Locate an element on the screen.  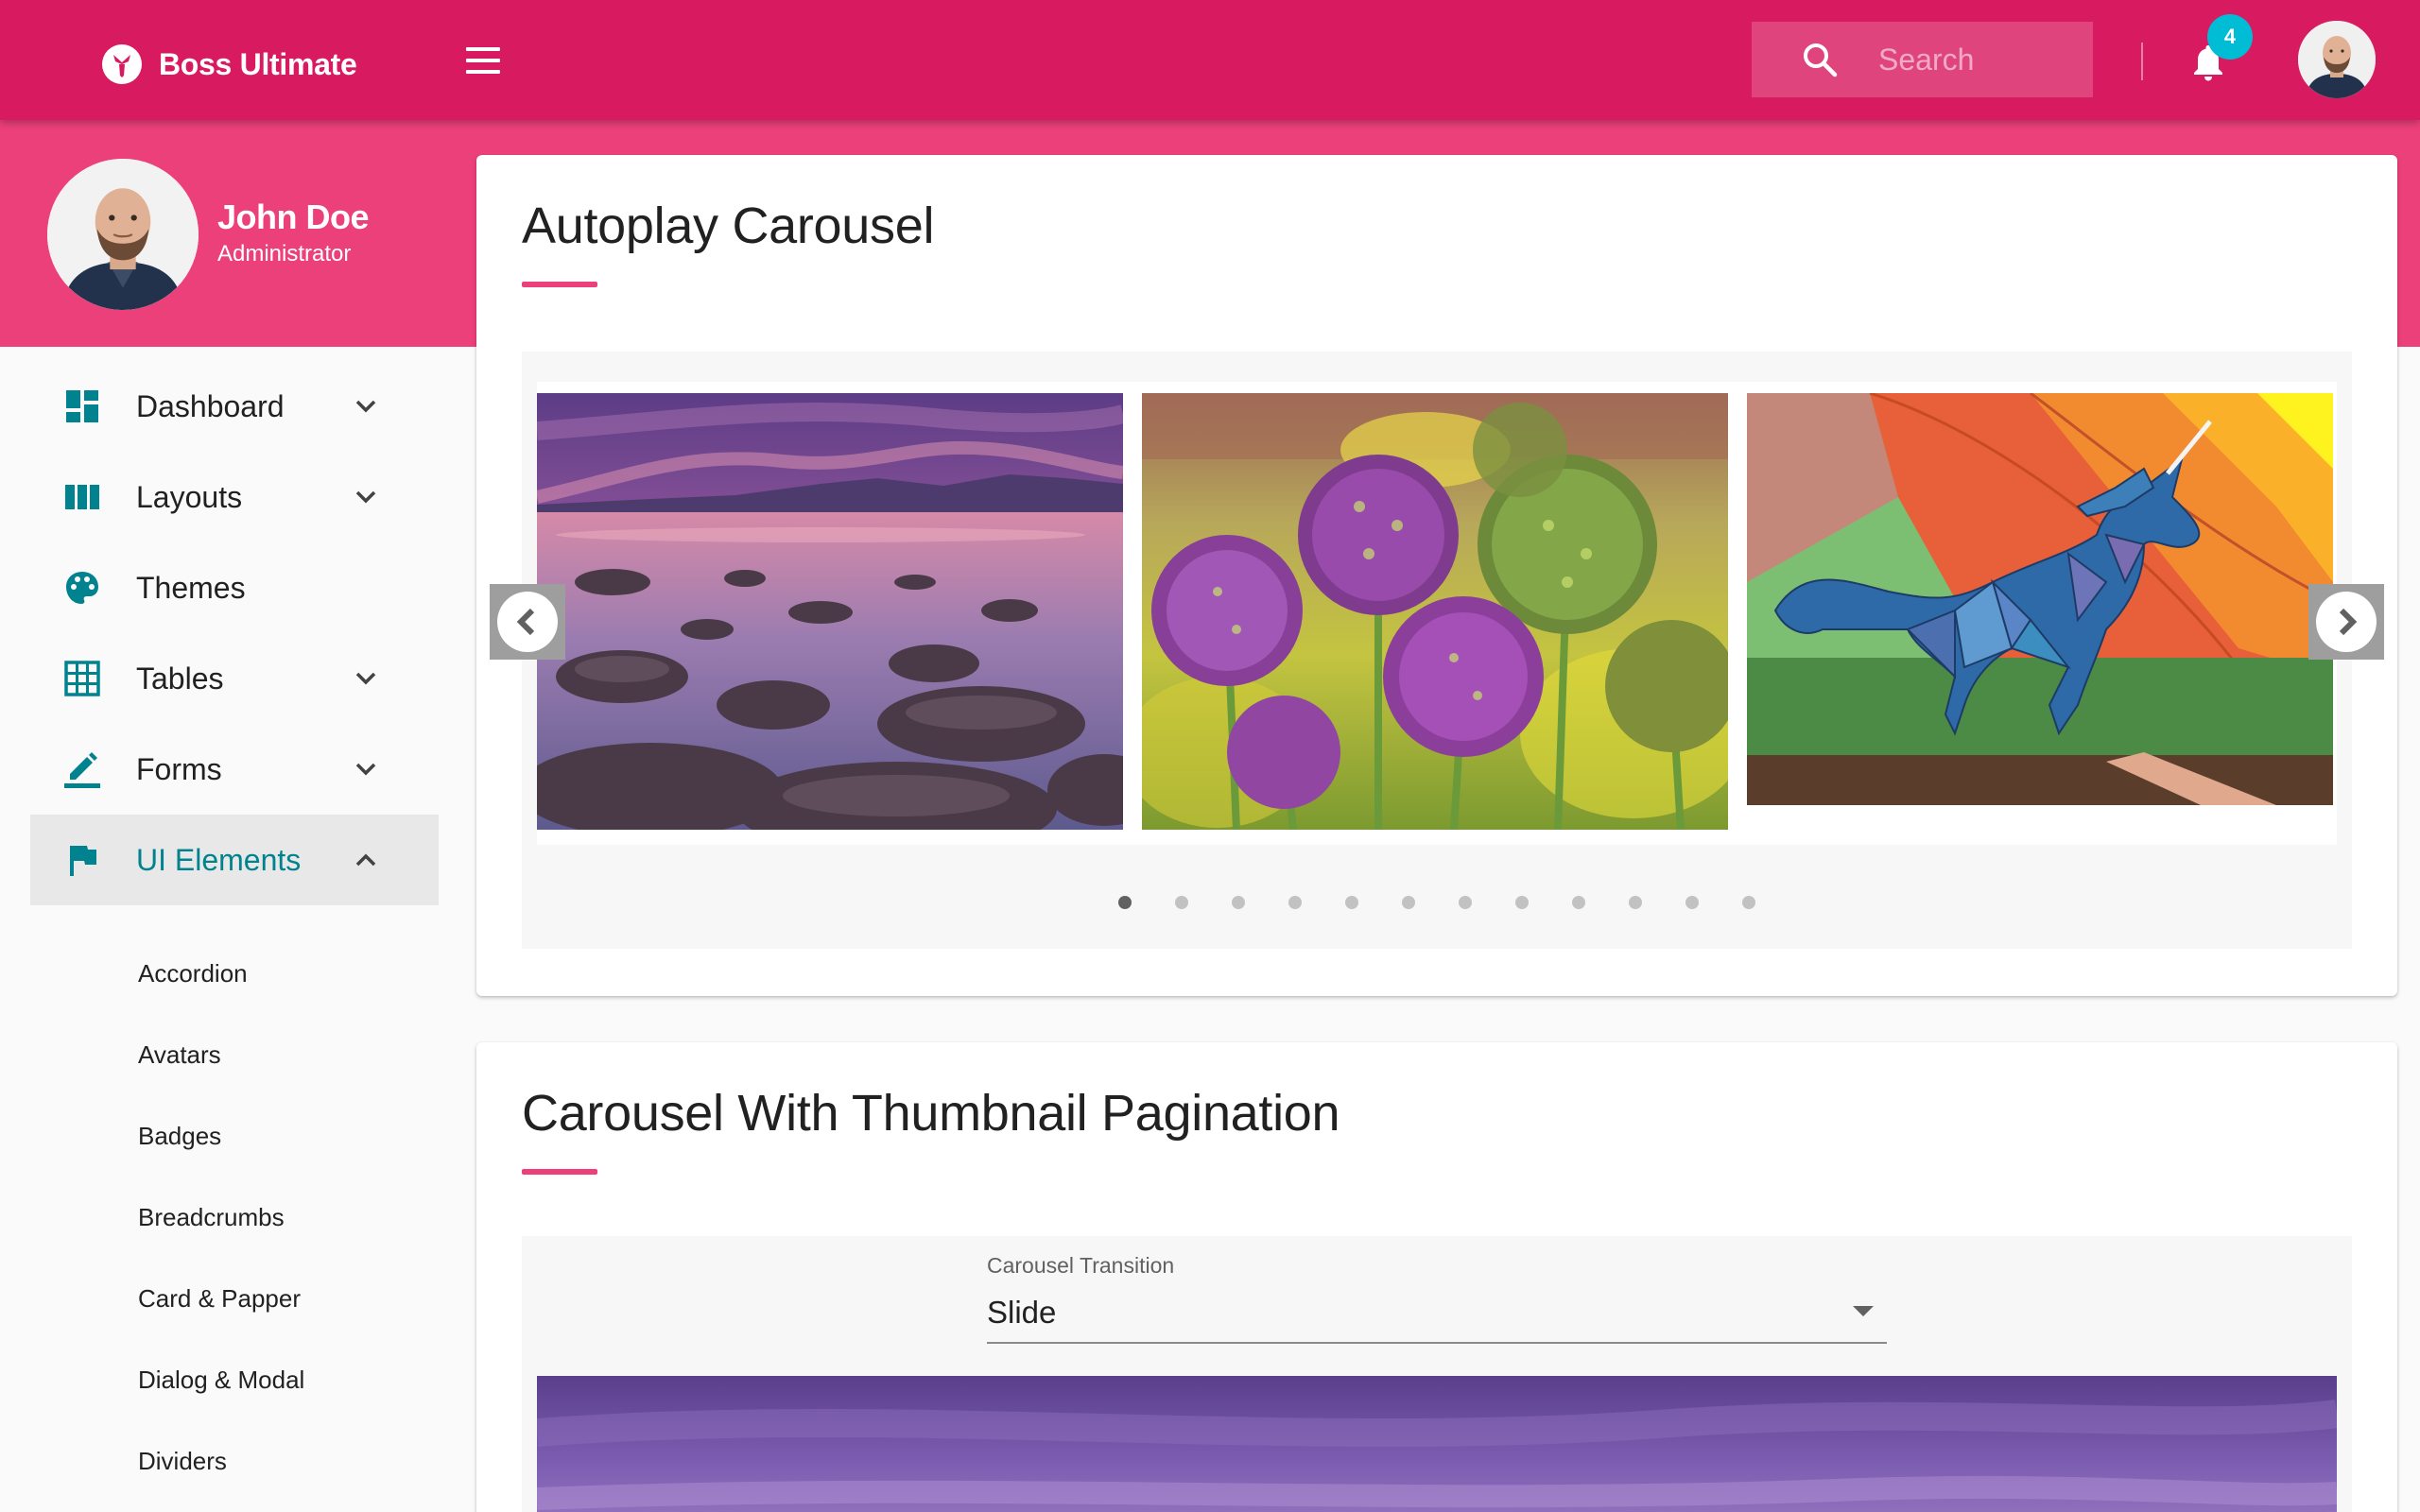
sidebar-item-layouts: Layouts is located at coordinates (234, 497).